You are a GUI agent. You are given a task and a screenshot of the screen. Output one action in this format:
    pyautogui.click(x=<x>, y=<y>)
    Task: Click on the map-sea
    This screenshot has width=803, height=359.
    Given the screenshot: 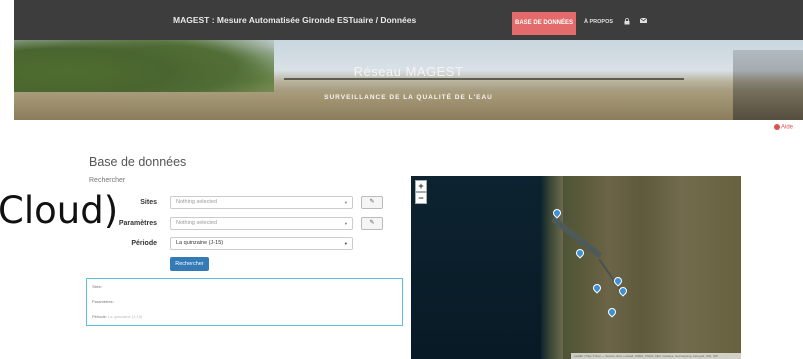 What is the action you would take?
    pyautogui.click(x=478, y=267)
    